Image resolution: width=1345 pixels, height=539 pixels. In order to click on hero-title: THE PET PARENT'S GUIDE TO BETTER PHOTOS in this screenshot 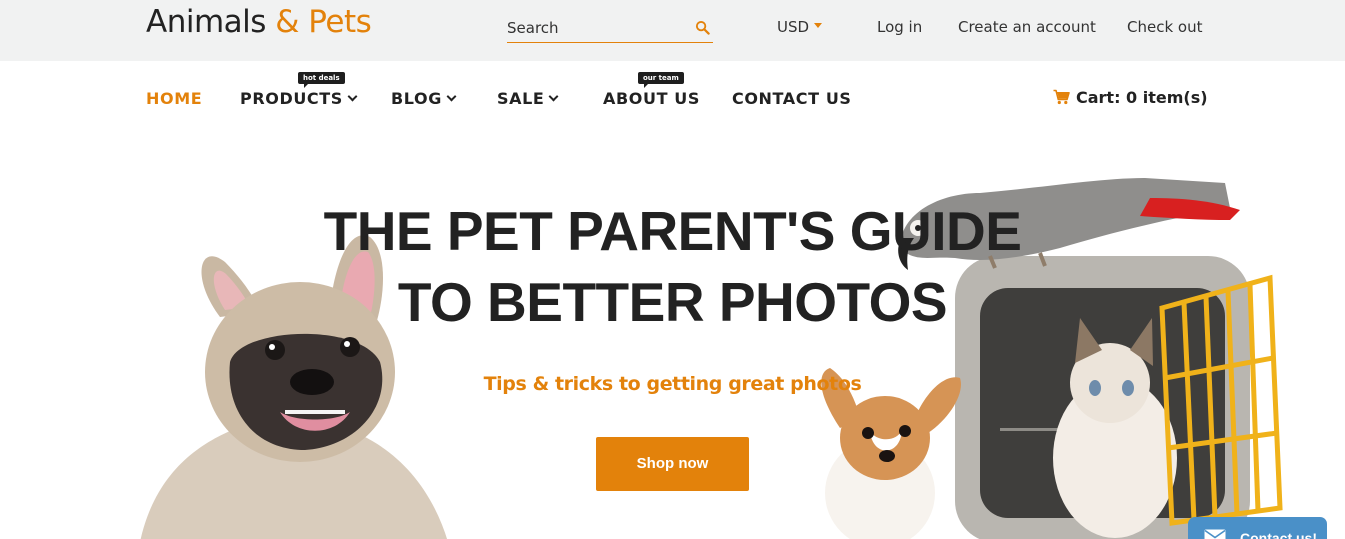, I will do `click(672, 267)`.